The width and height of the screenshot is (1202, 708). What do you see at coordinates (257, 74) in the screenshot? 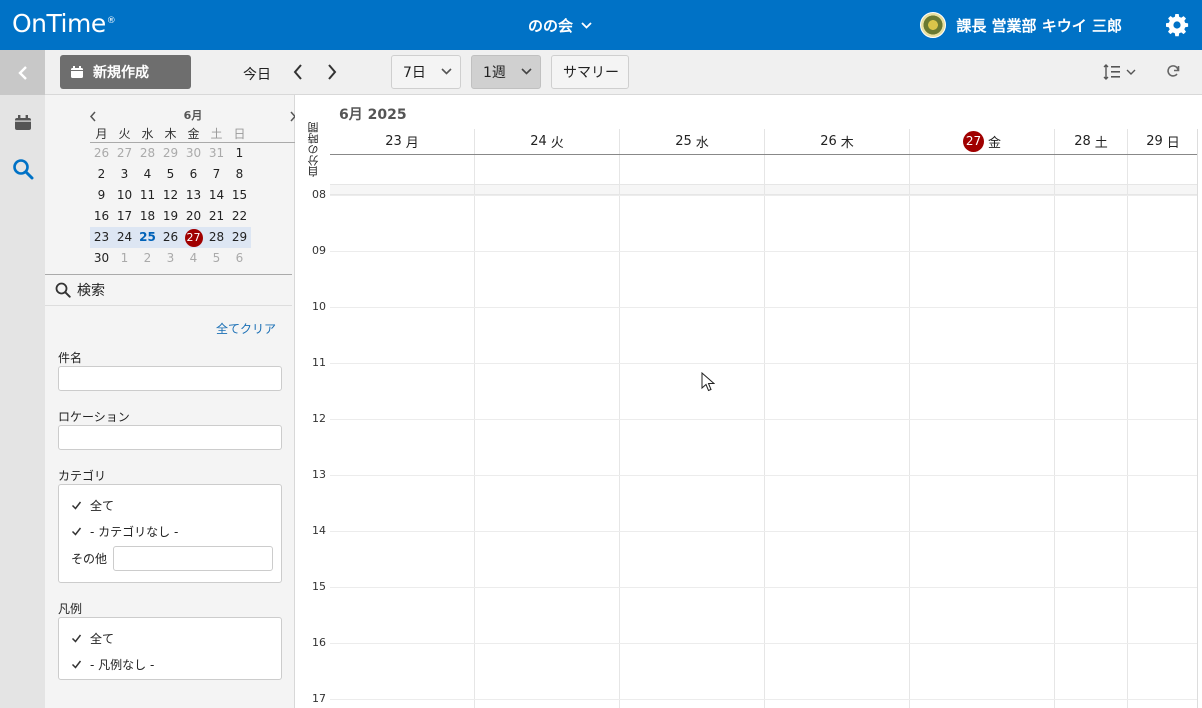
I see `today-button: 今日` at bounding box center [257, 74].